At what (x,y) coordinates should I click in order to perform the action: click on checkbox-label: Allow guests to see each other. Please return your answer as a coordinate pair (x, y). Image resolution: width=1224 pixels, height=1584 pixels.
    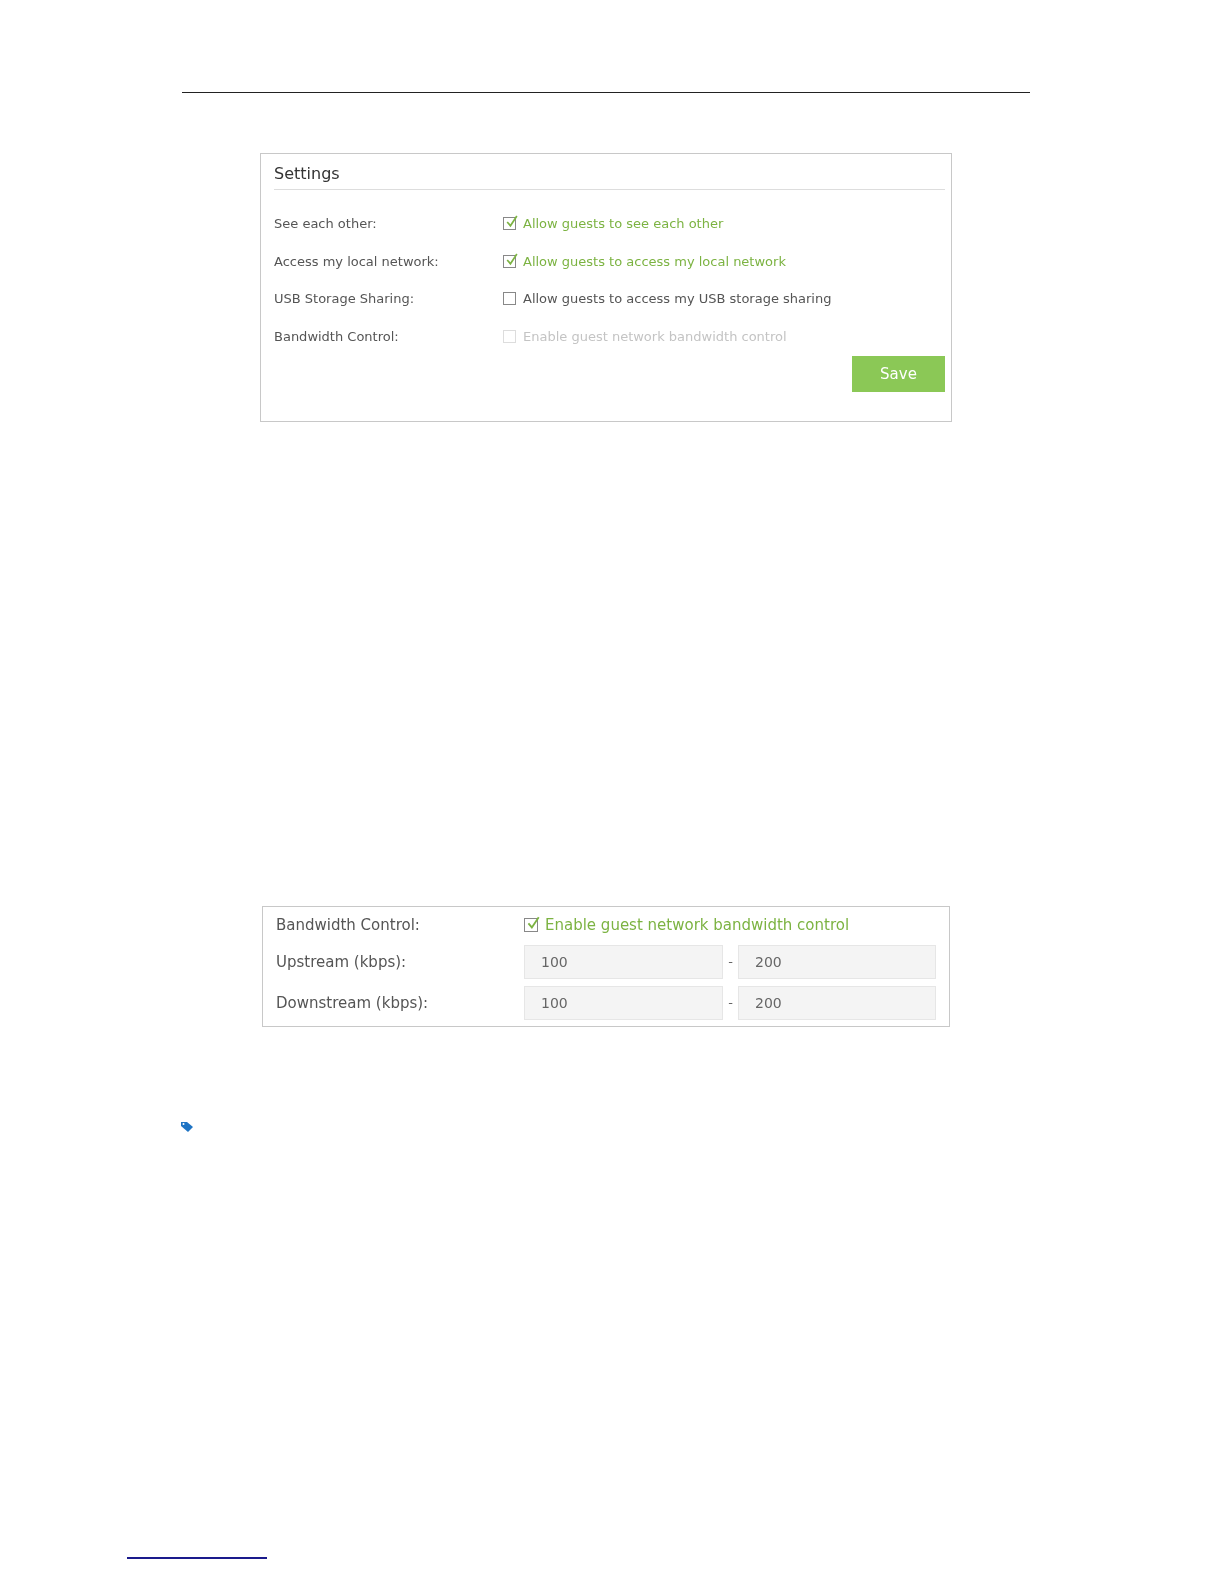
    Looking at the image, I should click on (623, 224).